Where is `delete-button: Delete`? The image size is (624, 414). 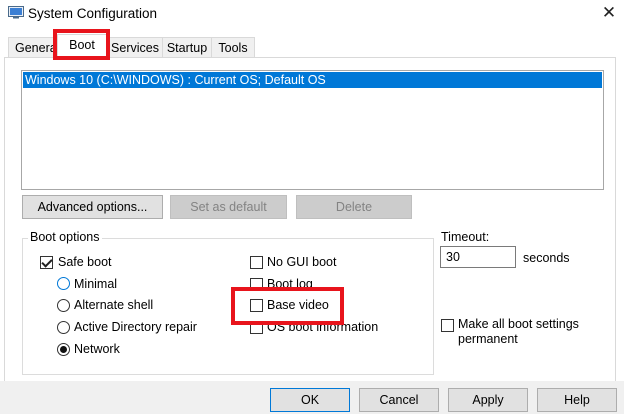
delete-button: Delete is located at coordinates (354, 207).